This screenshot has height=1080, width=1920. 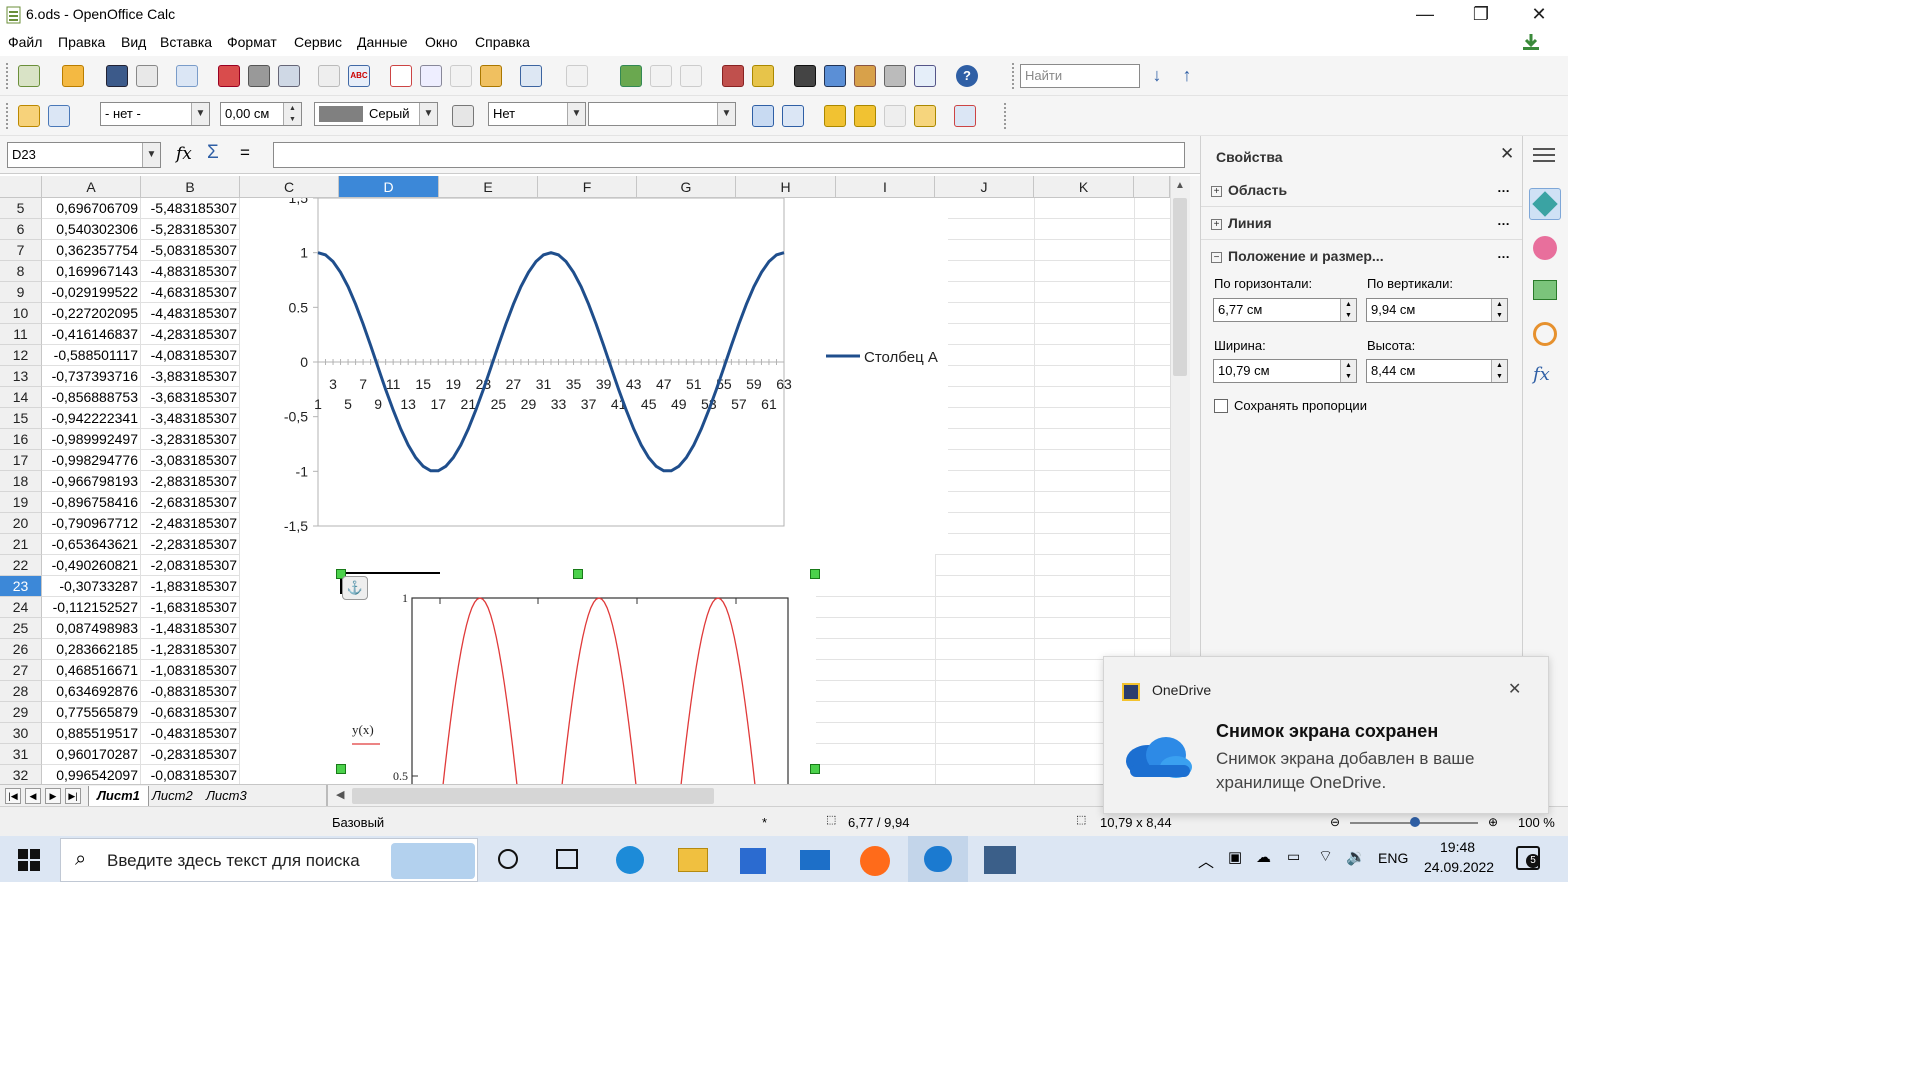 I want to click on data-sources-icon, so click(x=895, y=76).